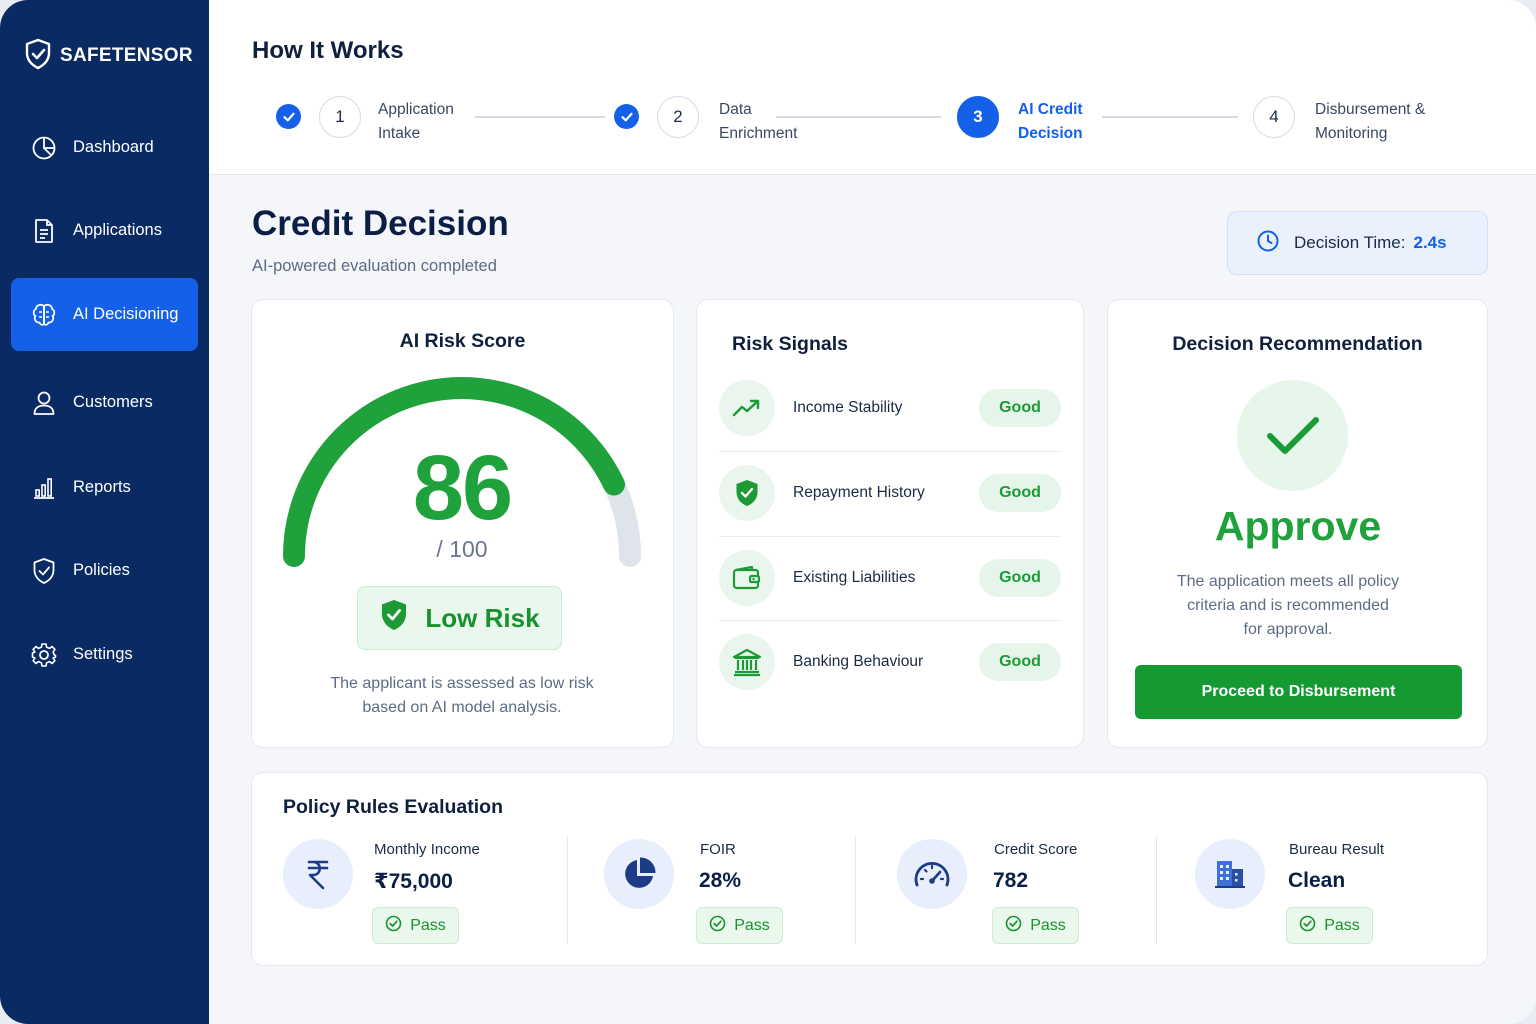  What do you see at coordinates (380, 223) in the screenshot?
I see `page-title: Credit Decision` at bounding box center [380, 223].